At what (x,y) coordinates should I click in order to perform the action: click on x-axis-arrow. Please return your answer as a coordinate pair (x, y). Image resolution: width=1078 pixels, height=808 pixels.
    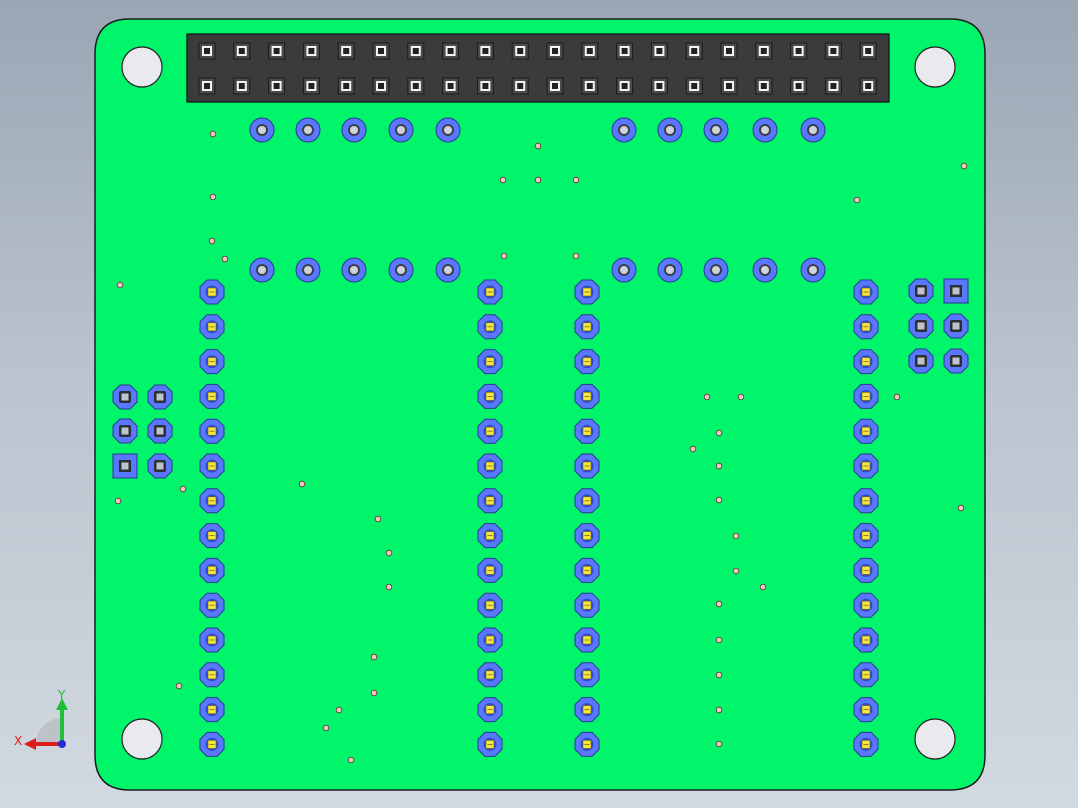
    Looking at the image, I should click on (30, 744).